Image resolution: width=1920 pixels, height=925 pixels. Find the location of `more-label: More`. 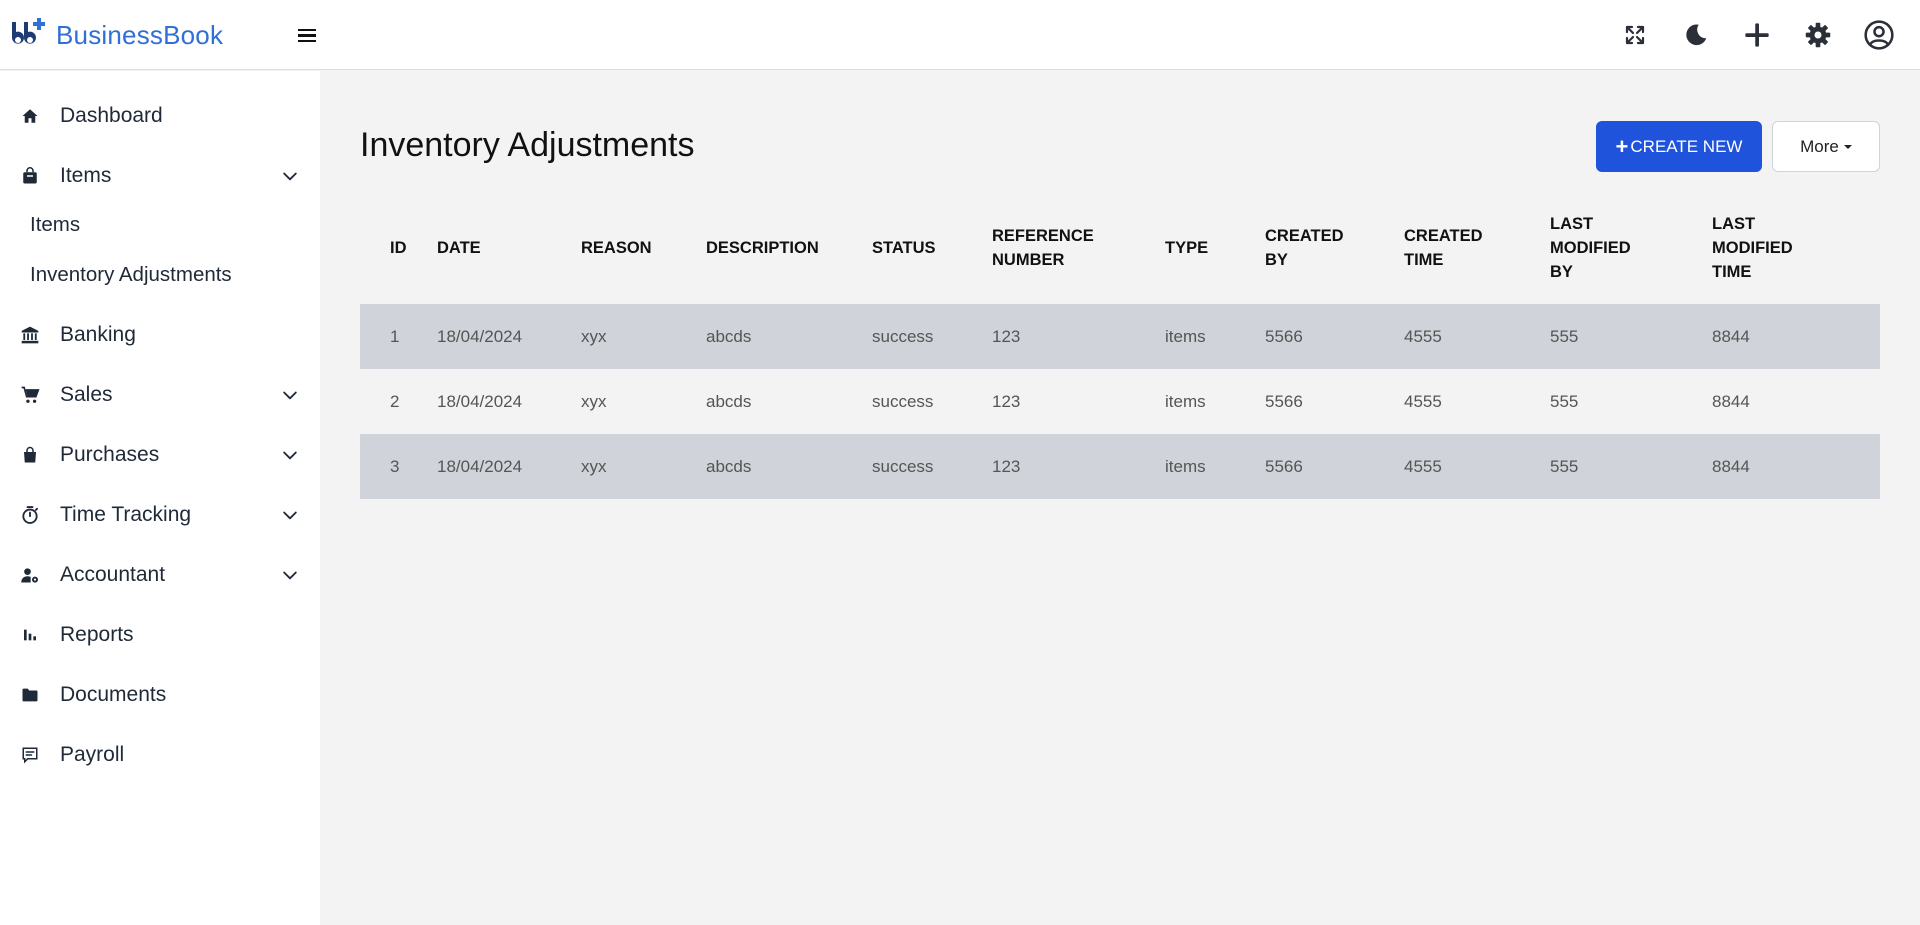

more-label: More is located at coordinates (1819, 146).